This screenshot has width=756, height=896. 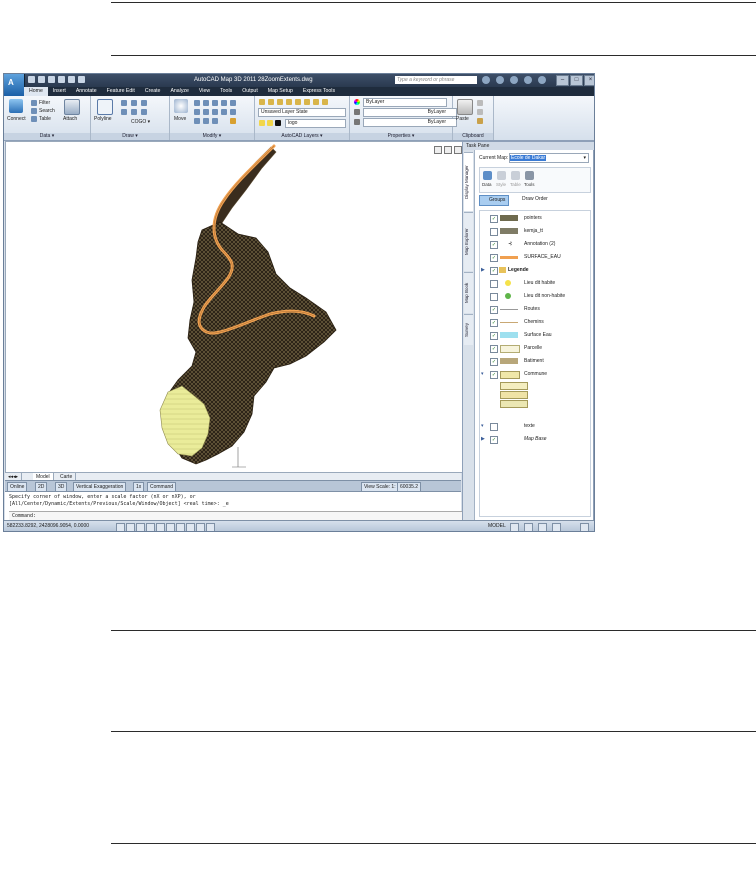 I want to click on ortho-toggle, so click(x=140, y=527).